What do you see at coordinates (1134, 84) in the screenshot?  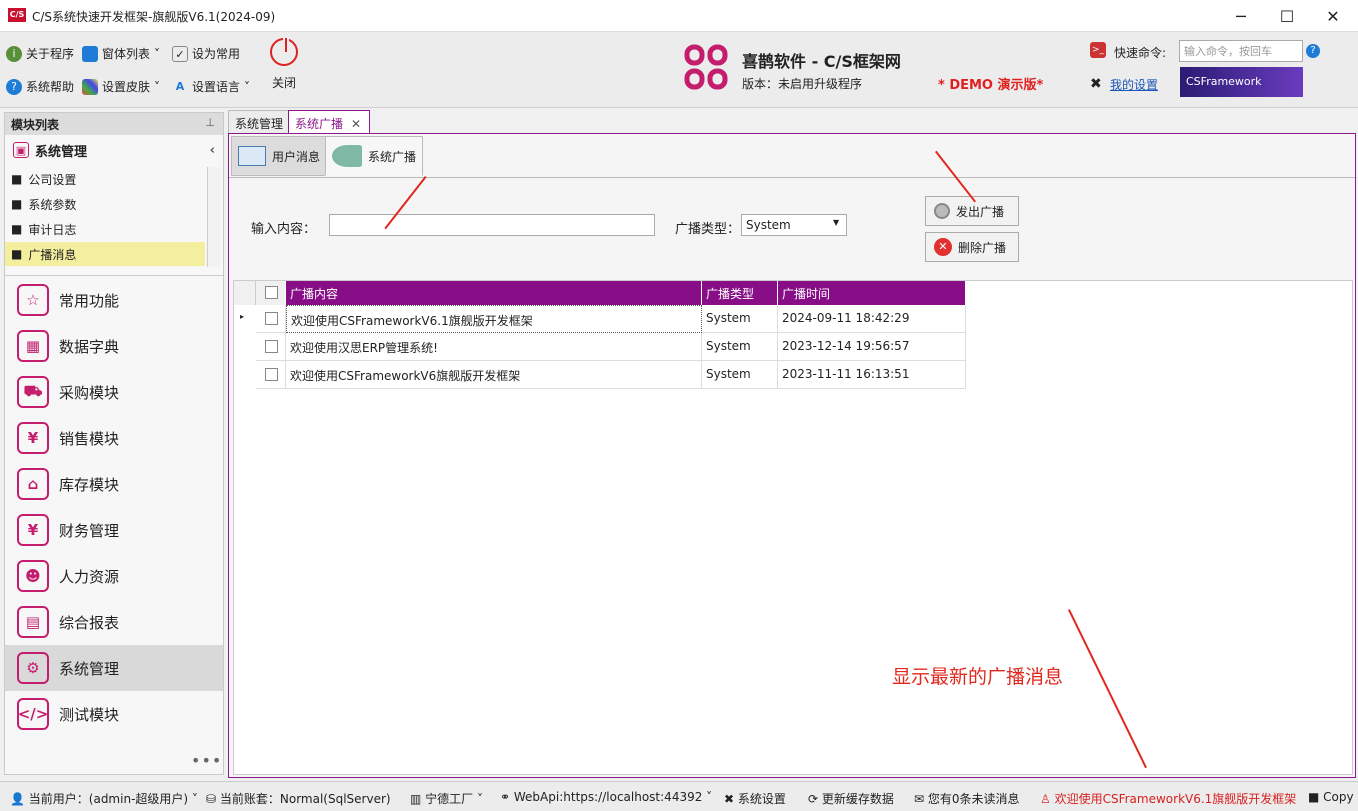 I see `my-settings-link: 我的设置` at bounding box center [1134, 84].